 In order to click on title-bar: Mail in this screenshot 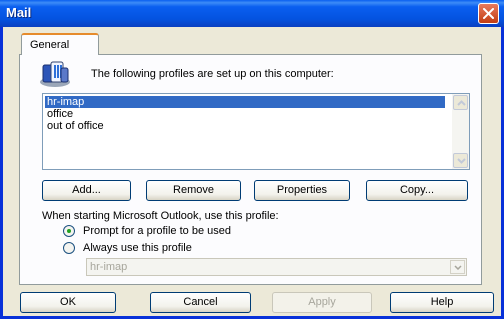, I will do `click(252, 13)`.